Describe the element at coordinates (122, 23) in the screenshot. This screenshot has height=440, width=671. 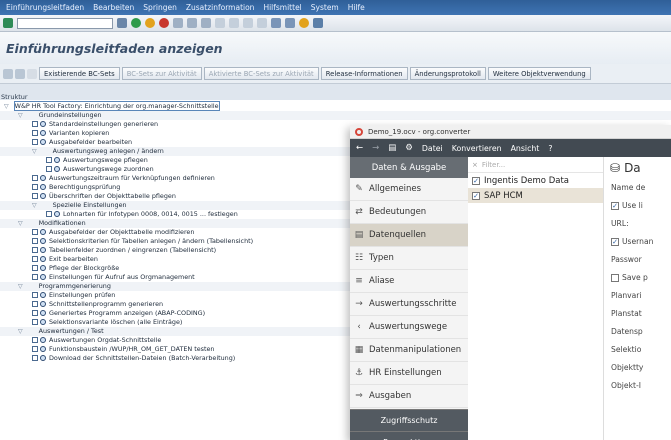
I see `save-icon` at that location.